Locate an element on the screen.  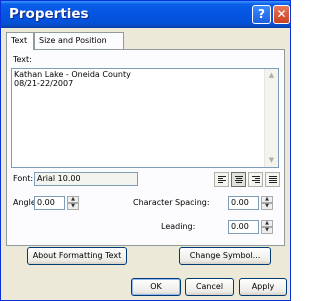
apply-button: Apply is located at coordinates (263, 287).